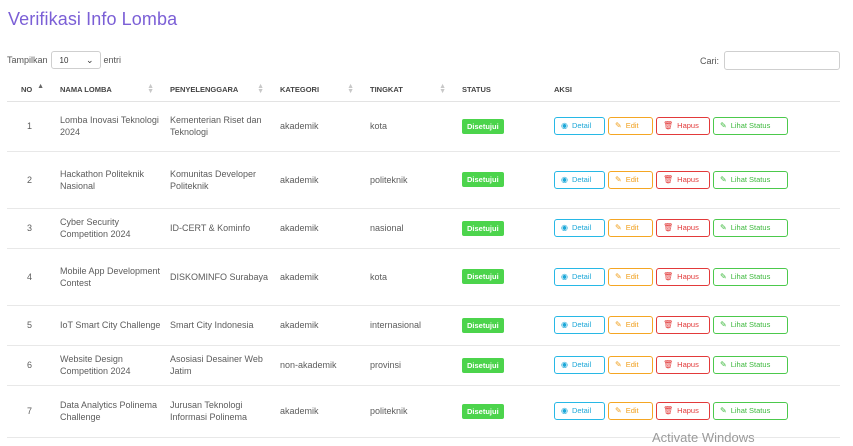 The height and width of the screenshot is (446, 853). What do you see at coordinates (408, 325) in the screenshot?
I see `tingkat-cell: internasional` at bounding box center [408, 325].